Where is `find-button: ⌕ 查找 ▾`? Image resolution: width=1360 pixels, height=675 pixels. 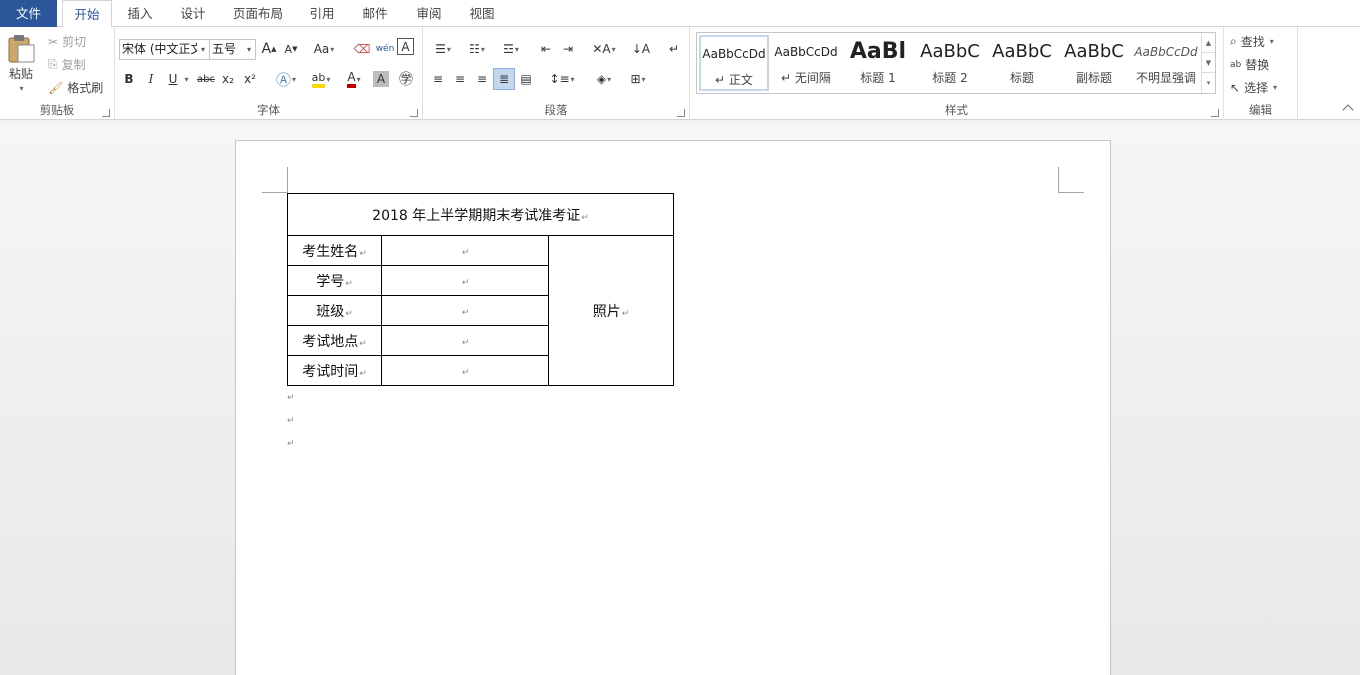
find-button: ⌕ 查找 ▾ is located at coordinates (1252, 41).